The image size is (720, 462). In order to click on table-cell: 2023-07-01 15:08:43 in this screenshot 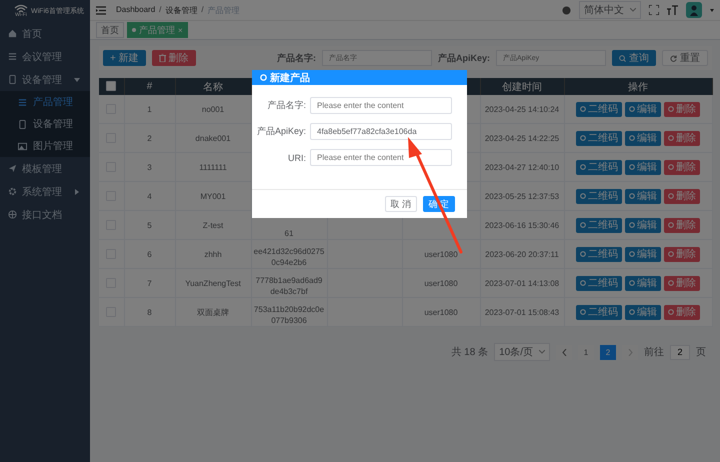, I will do `click(522, 312)`.